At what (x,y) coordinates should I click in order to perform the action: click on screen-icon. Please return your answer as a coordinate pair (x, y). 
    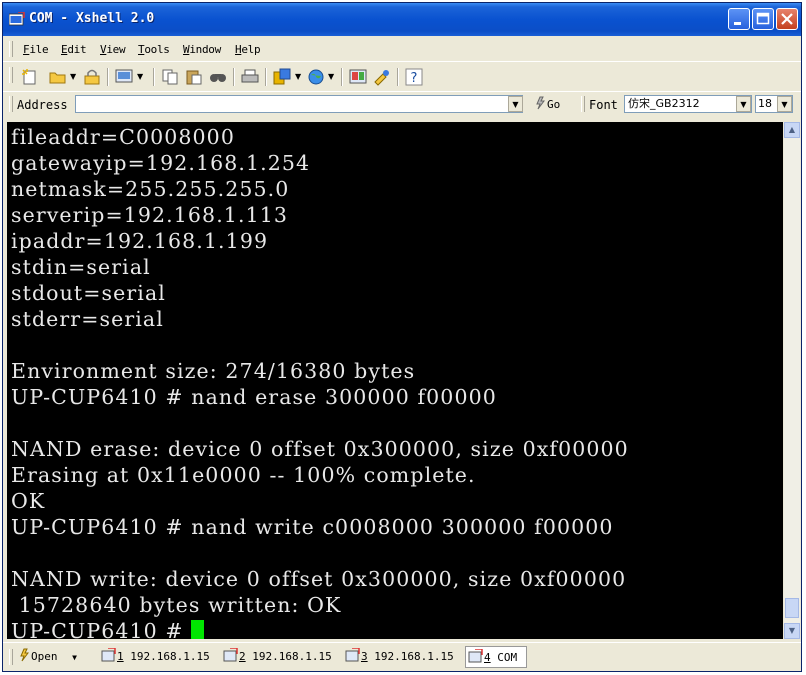
    Looking at the image, I should click on (124, 77).